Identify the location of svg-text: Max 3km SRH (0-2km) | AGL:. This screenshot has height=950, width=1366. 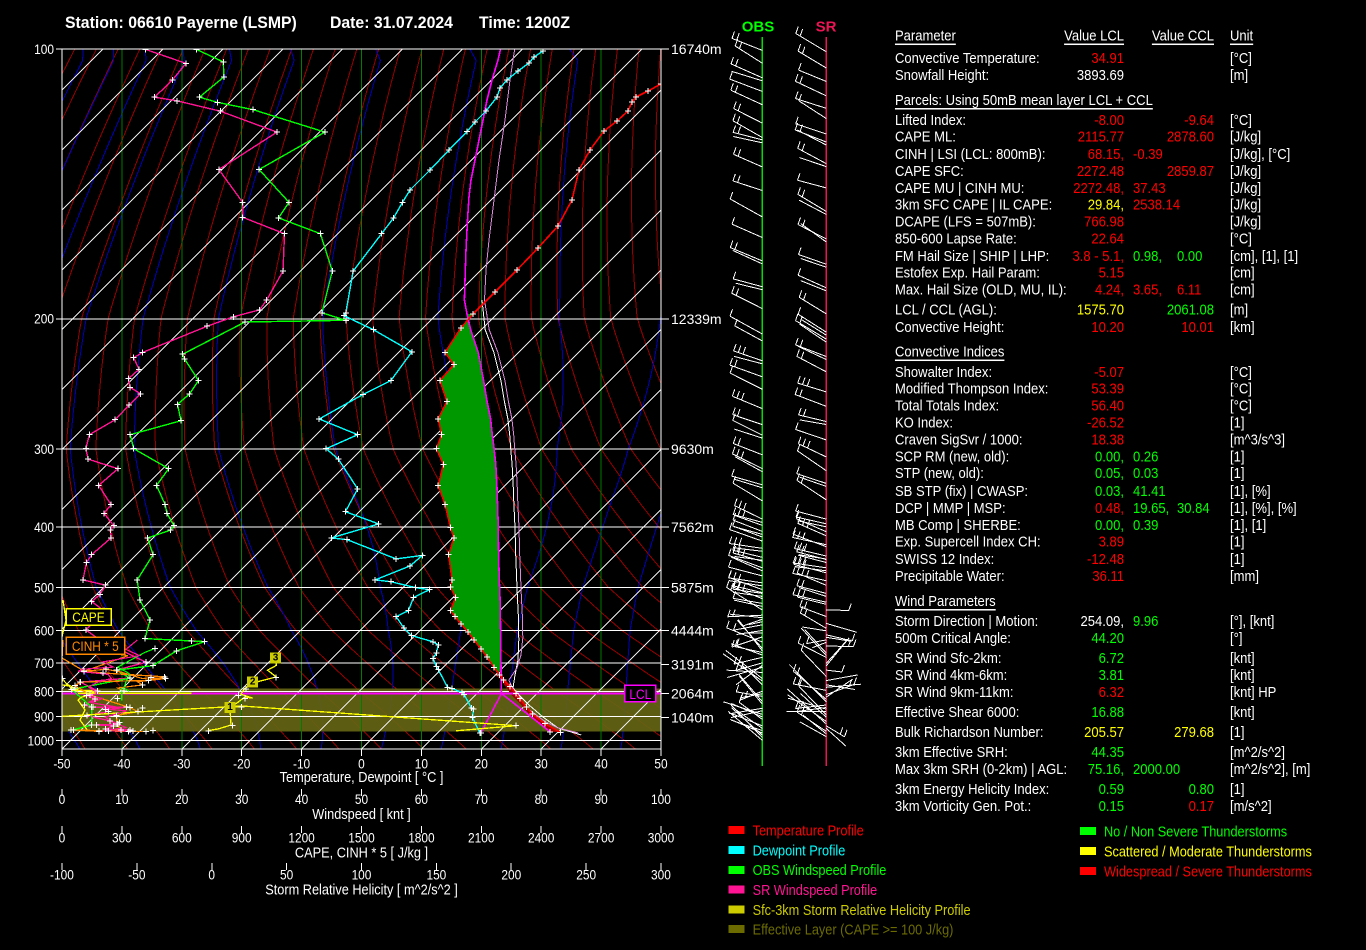
(981, 768).